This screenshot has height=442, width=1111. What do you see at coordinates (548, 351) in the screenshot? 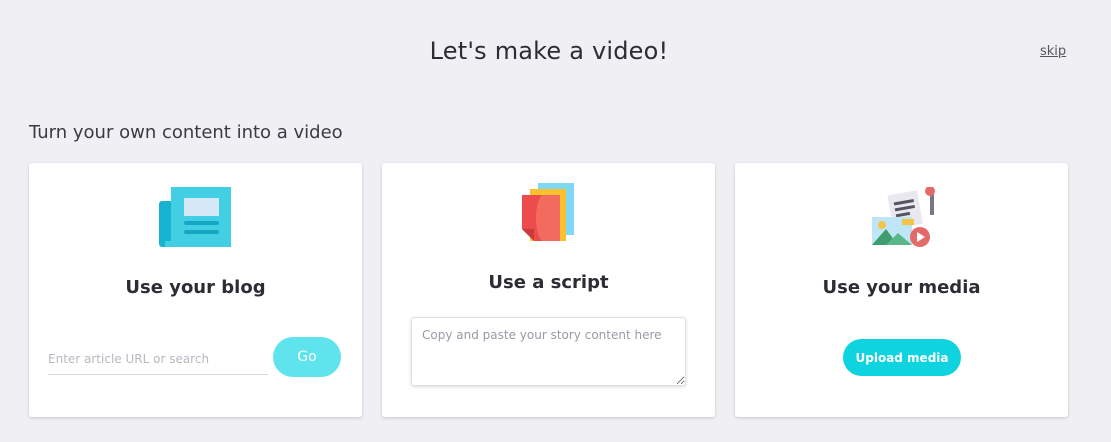
I see `story-content-textarea` at bounding box center [548, 351].